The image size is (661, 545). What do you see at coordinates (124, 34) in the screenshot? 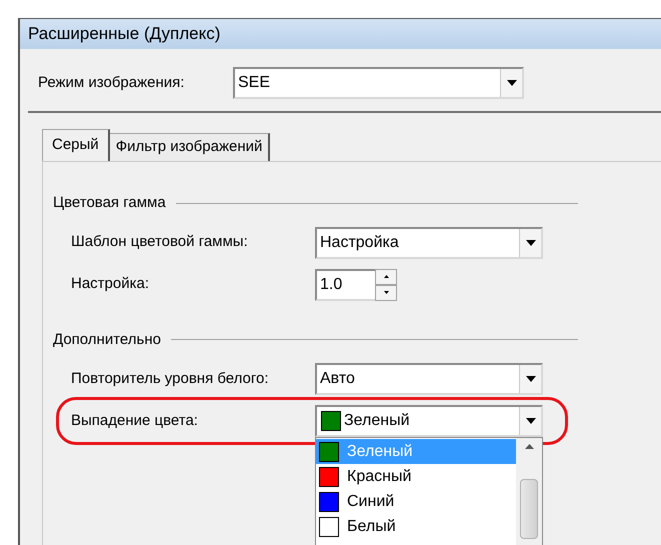
I see `window-title: Расширенные (Дуплекс)` at bounding box center [124, 34].